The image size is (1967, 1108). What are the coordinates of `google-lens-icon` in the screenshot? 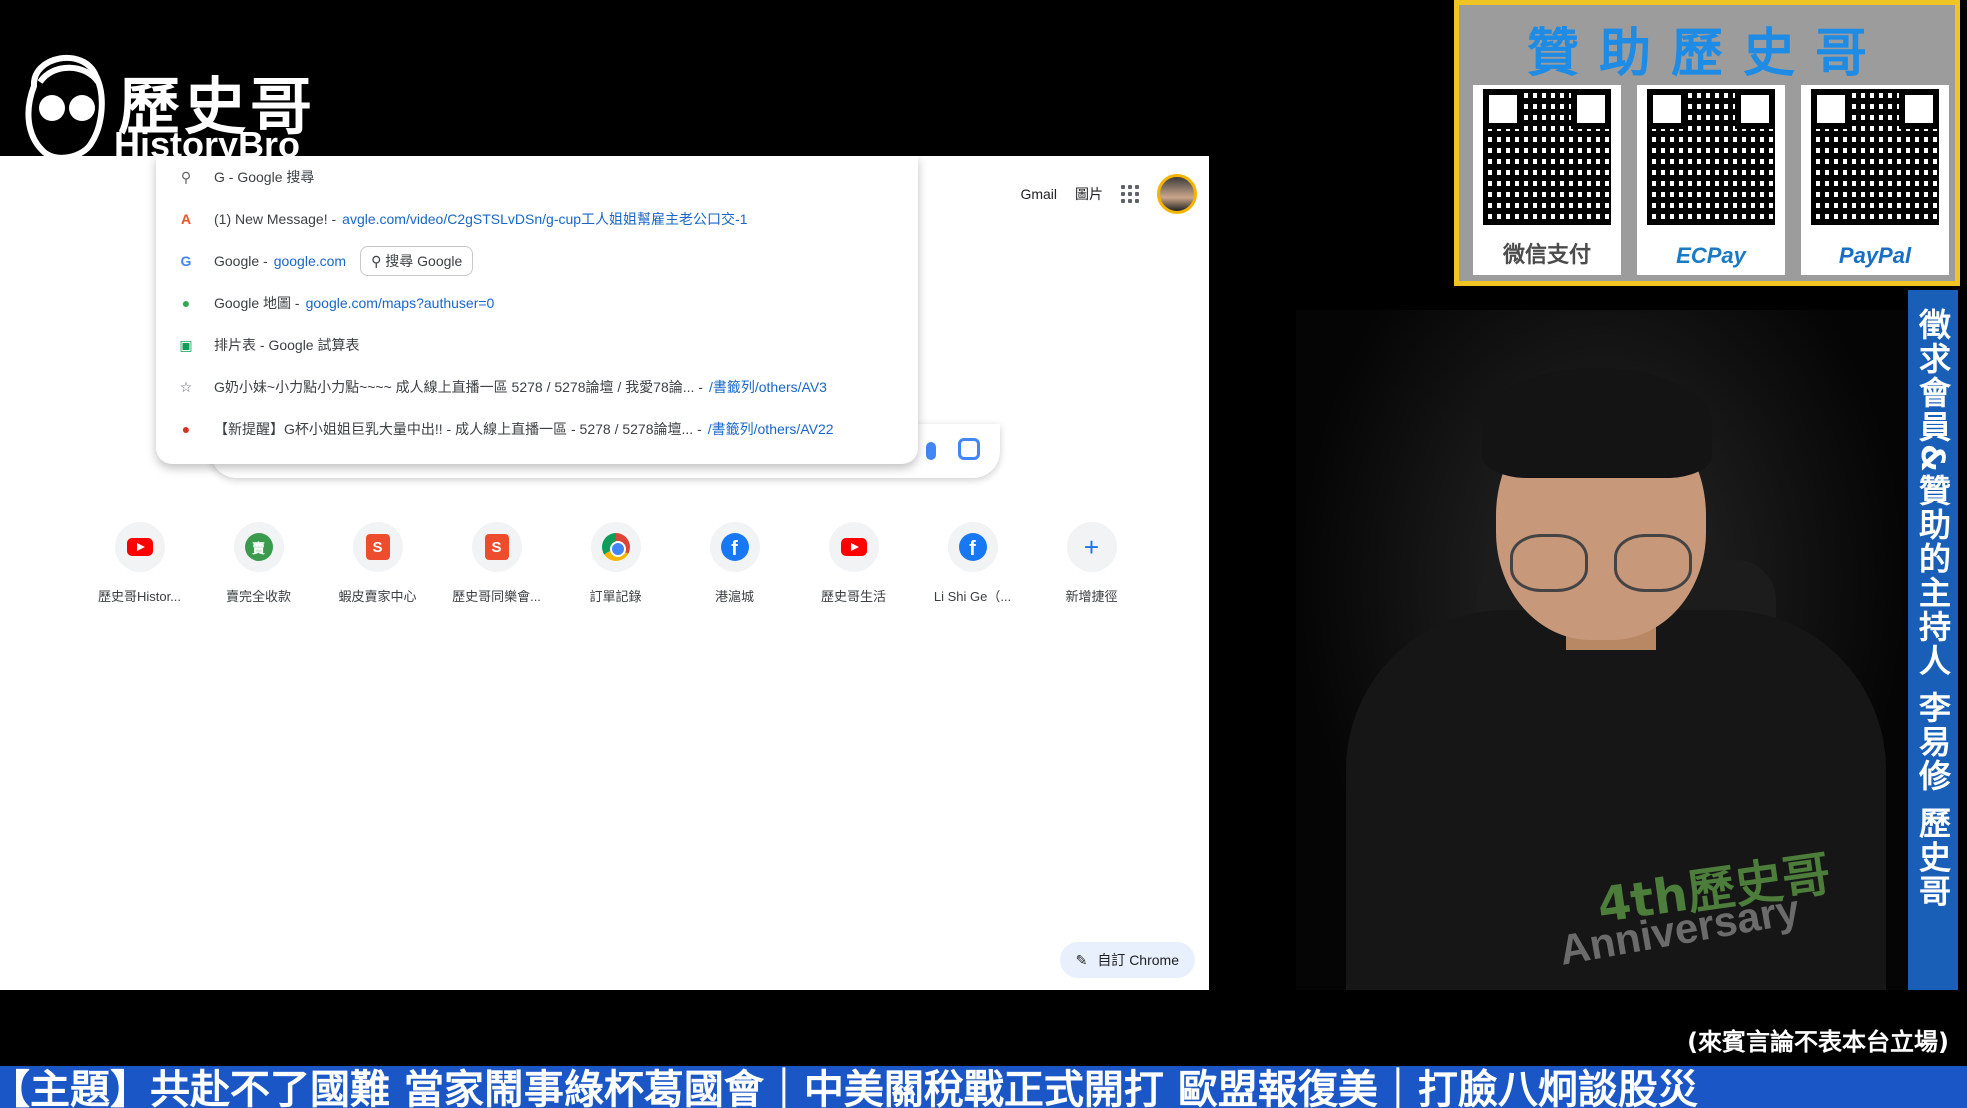 It's located at (969, 449).